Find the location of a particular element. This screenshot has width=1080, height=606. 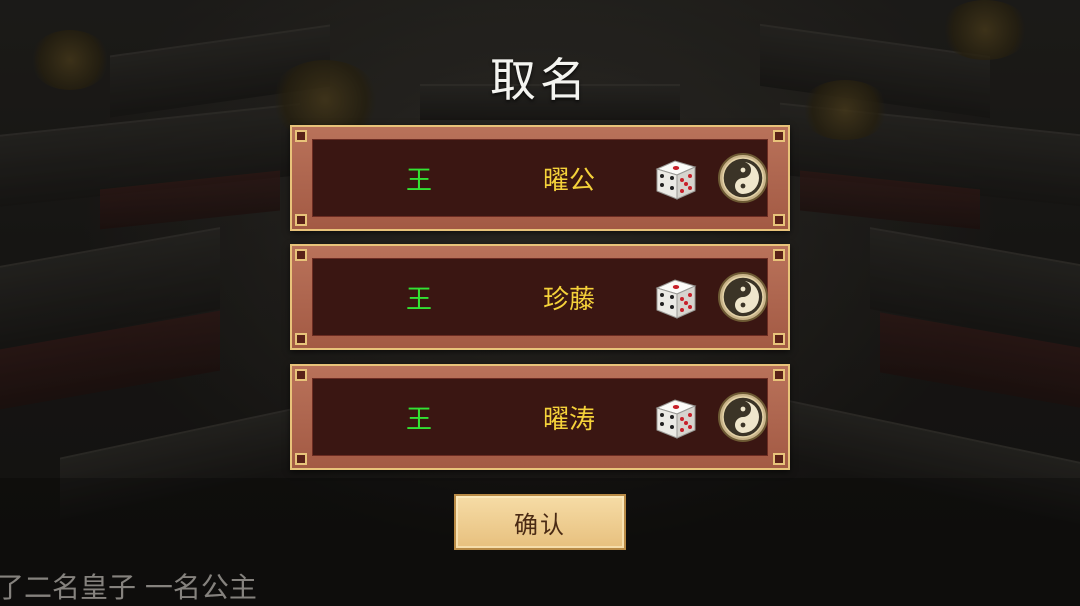

name-option-body: 王 珍藤 is located at coordinates (540, 297).